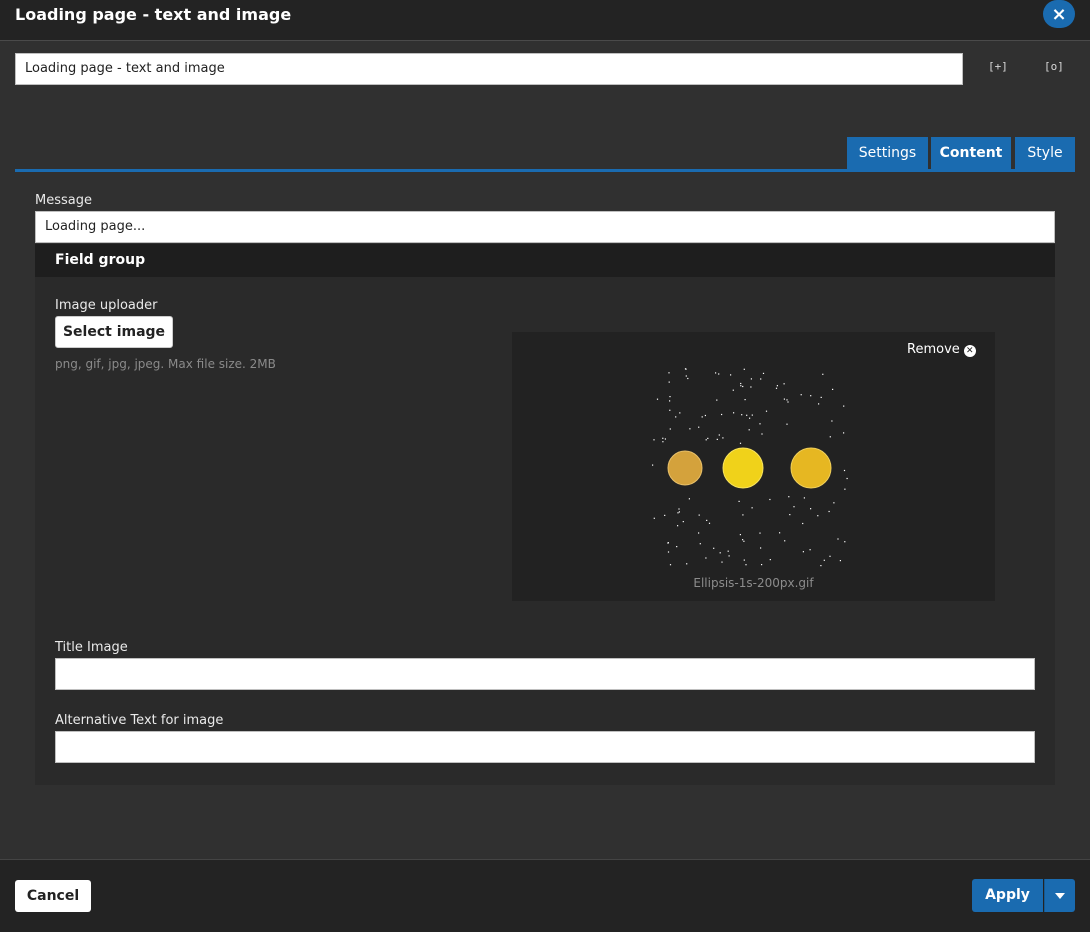 The image size is (1090, 932). What do you see at coordinates (545, 895) in the screenshot?
I see `dialog-footer` at bounding box center [545, 895].